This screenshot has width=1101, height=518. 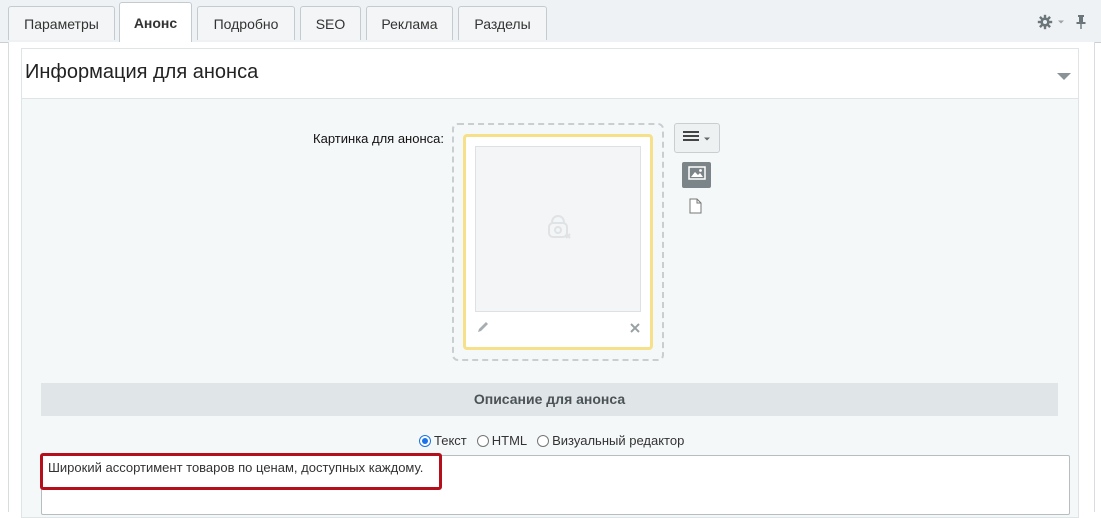 I want to click on gear-icon, so click(x=1045, y=22).